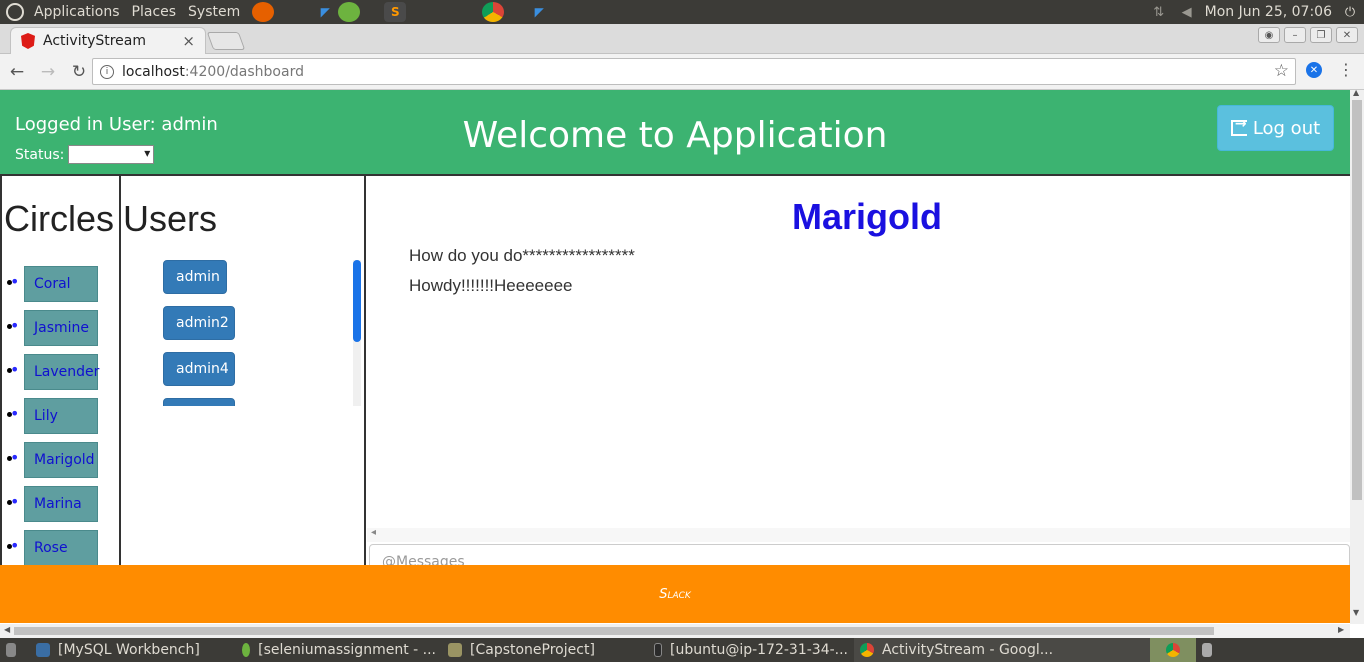  Describe the element at coordinates (1238, 126) in the screenshot. I see `logout-icon` at that location.